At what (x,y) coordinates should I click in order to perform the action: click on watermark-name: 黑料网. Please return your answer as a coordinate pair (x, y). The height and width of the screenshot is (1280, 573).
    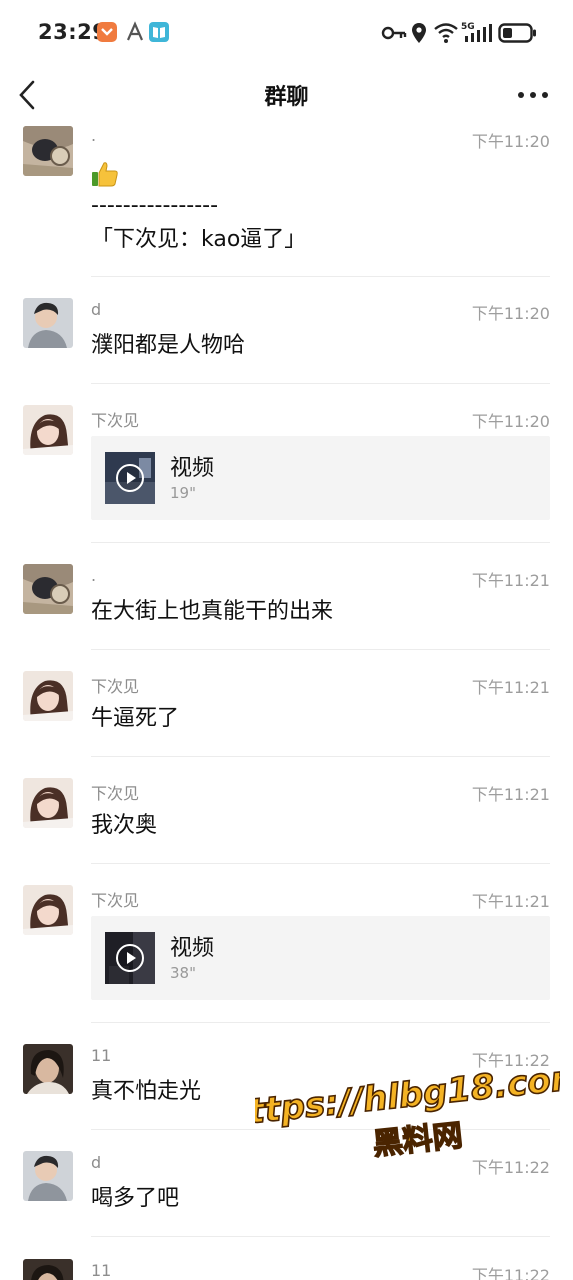
    Looking at the image, I should click on (417, 1140).